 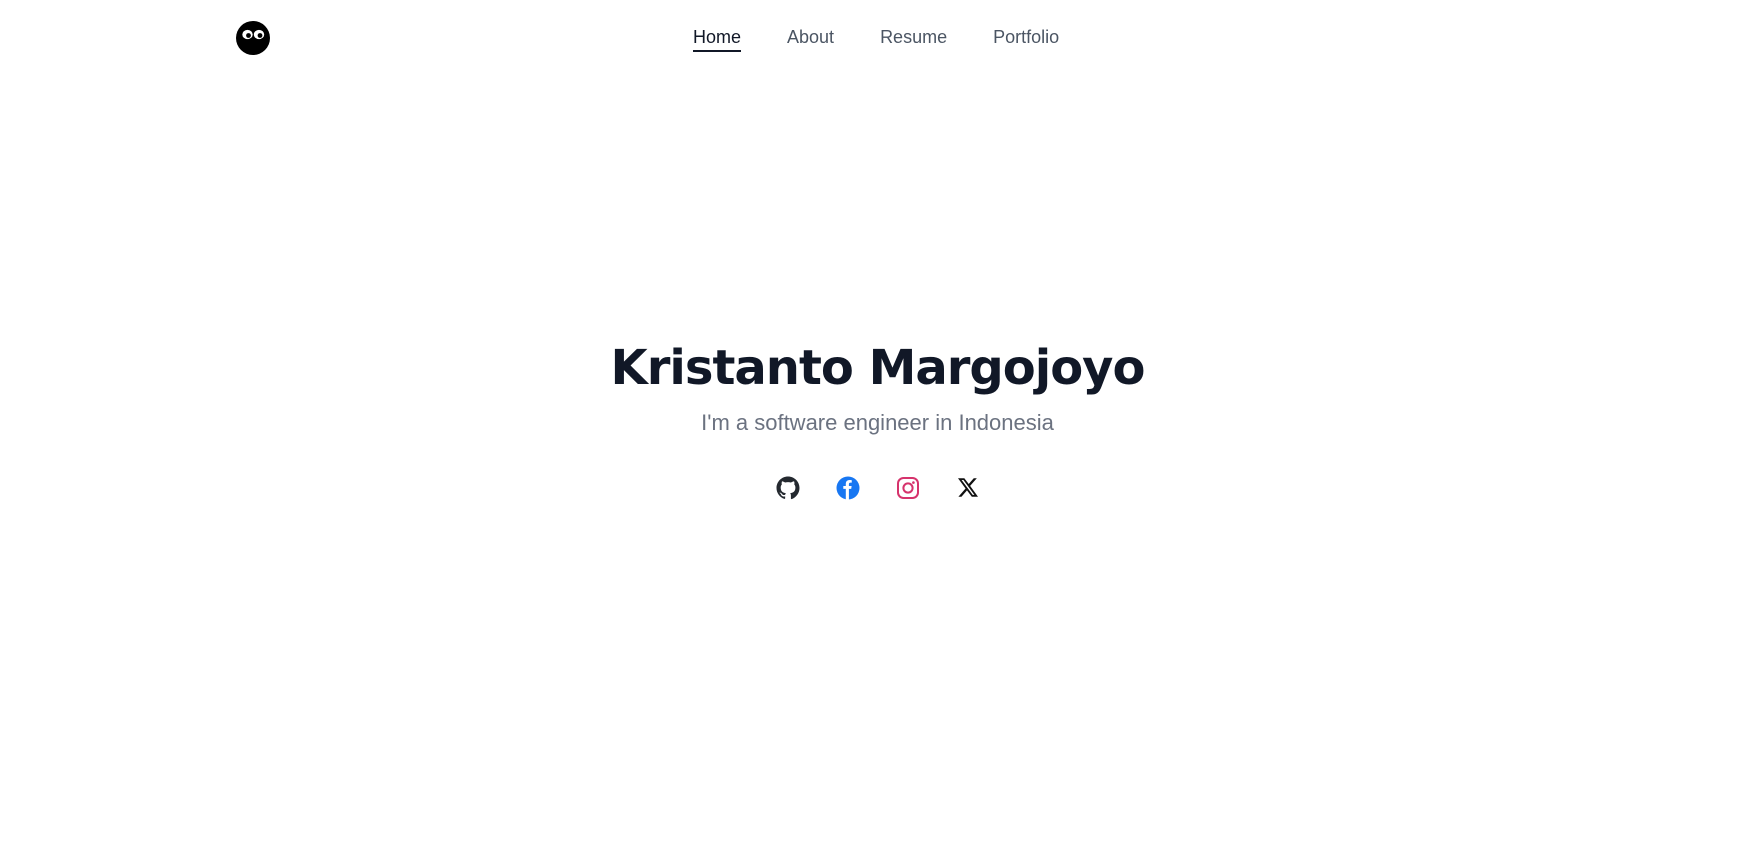 I want to click on x-link, so click(x=968, y=488).